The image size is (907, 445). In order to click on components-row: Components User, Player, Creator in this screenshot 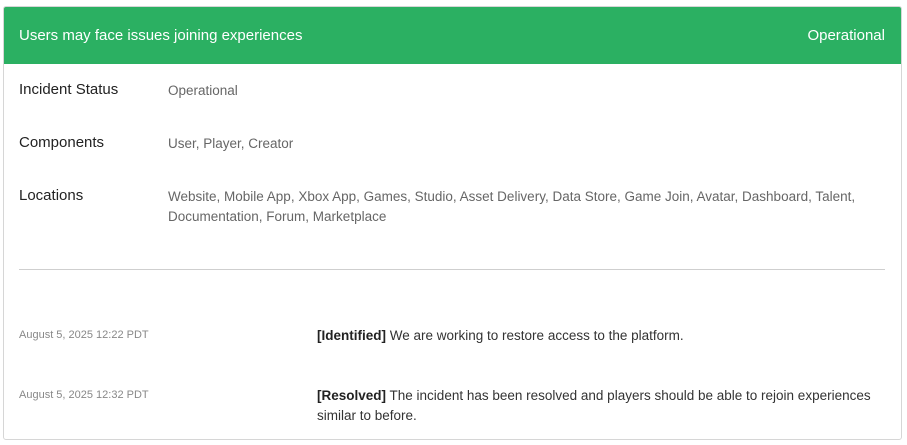, I will do `click(452, 144)`.